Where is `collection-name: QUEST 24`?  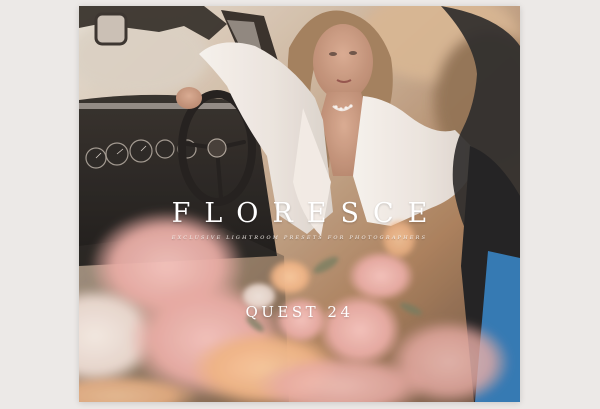 collection-name: QUEST 24 is located at coordinates (299, 312).